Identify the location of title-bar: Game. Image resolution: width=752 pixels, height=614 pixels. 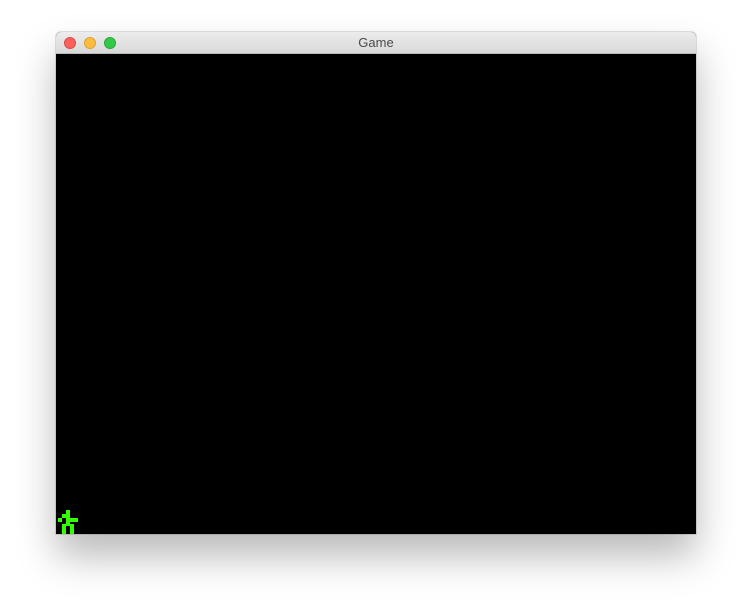
(376, 43).